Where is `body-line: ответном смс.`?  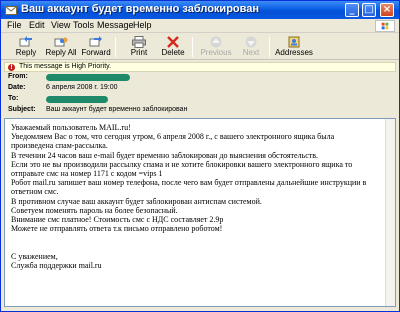
body-line: ответном смс. is located at coordinates (35, 192).